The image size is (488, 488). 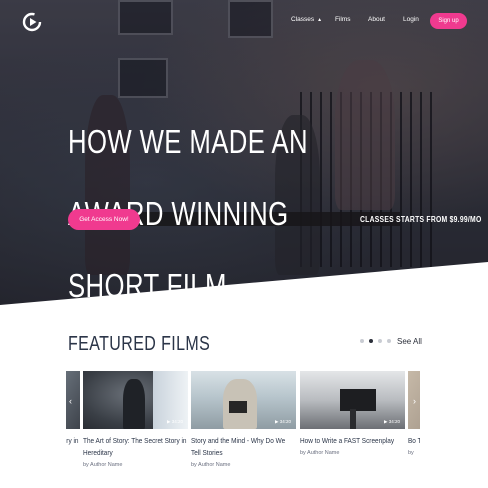 I want to click on chevron-left-icon: ‹, so click(x=70, y=401).